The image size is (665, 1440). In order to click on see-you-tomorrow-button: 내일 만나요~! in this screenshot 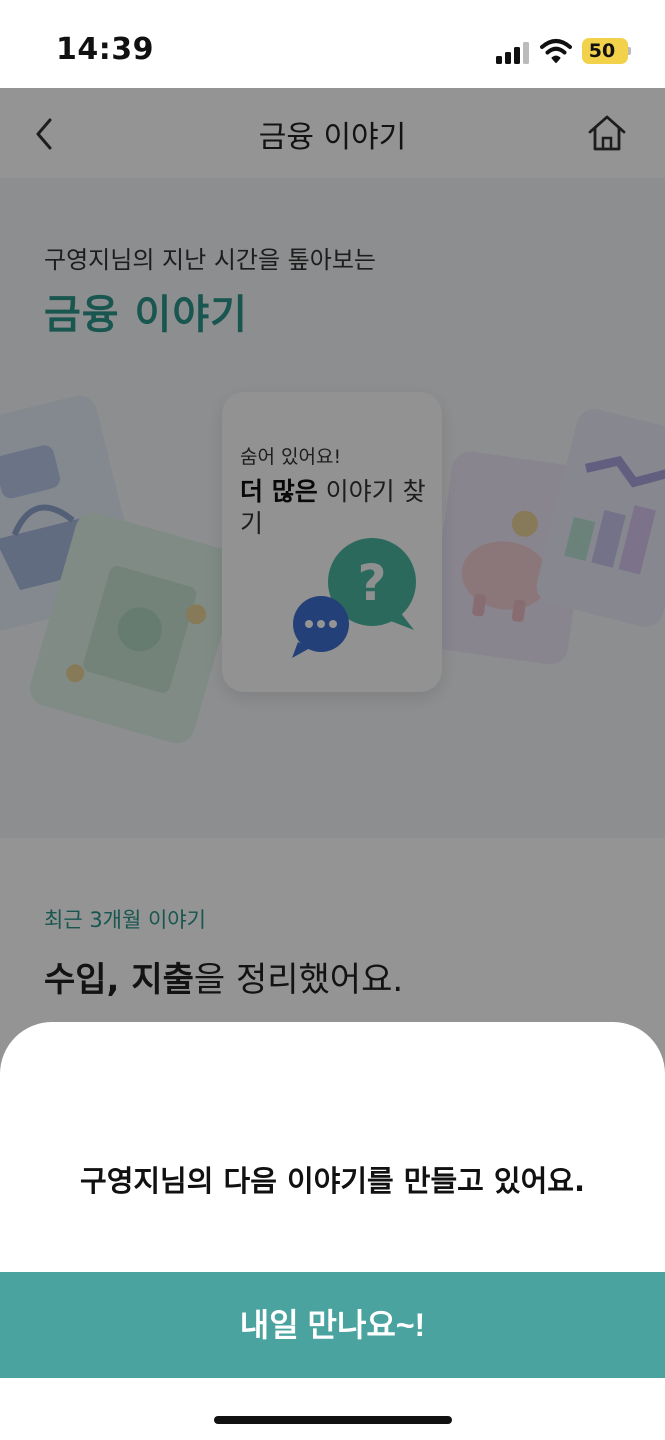, I will do `click(332, 1325)`.